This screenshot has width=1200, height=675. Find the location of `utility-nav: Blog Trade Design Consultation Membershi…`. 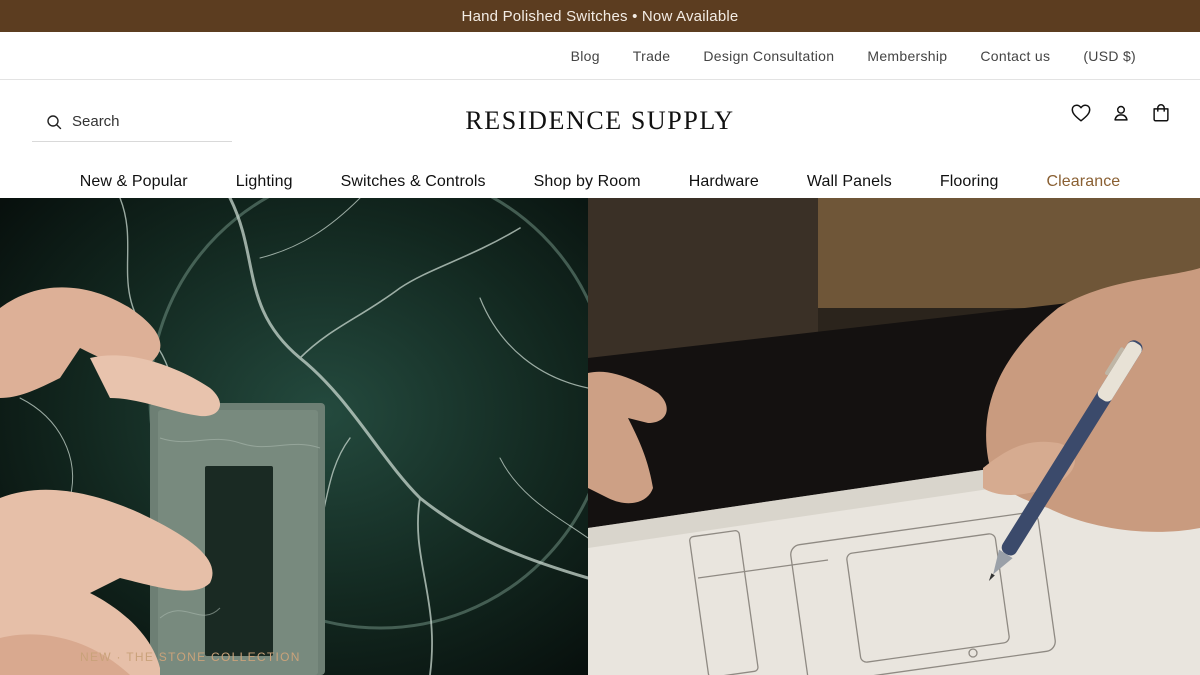

utility-nav: Blog Trade Design Consultation Membershi… is located at coordinates (600, 56).